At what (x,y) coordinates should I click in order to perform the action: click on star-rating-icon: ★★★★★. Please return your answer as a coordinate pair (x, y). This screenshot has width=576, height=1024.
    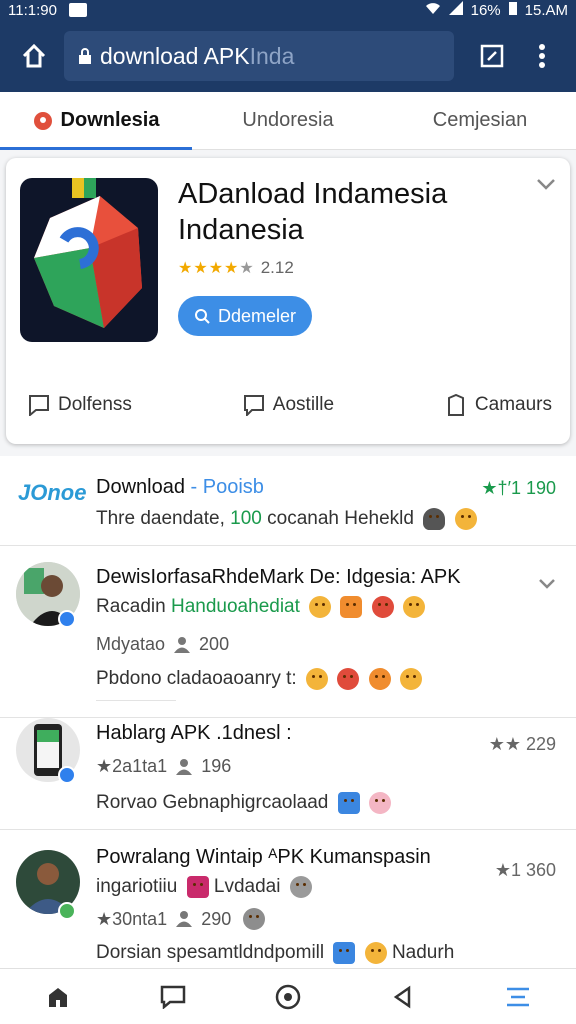
    Looking at the image, I should click on (216, 268).